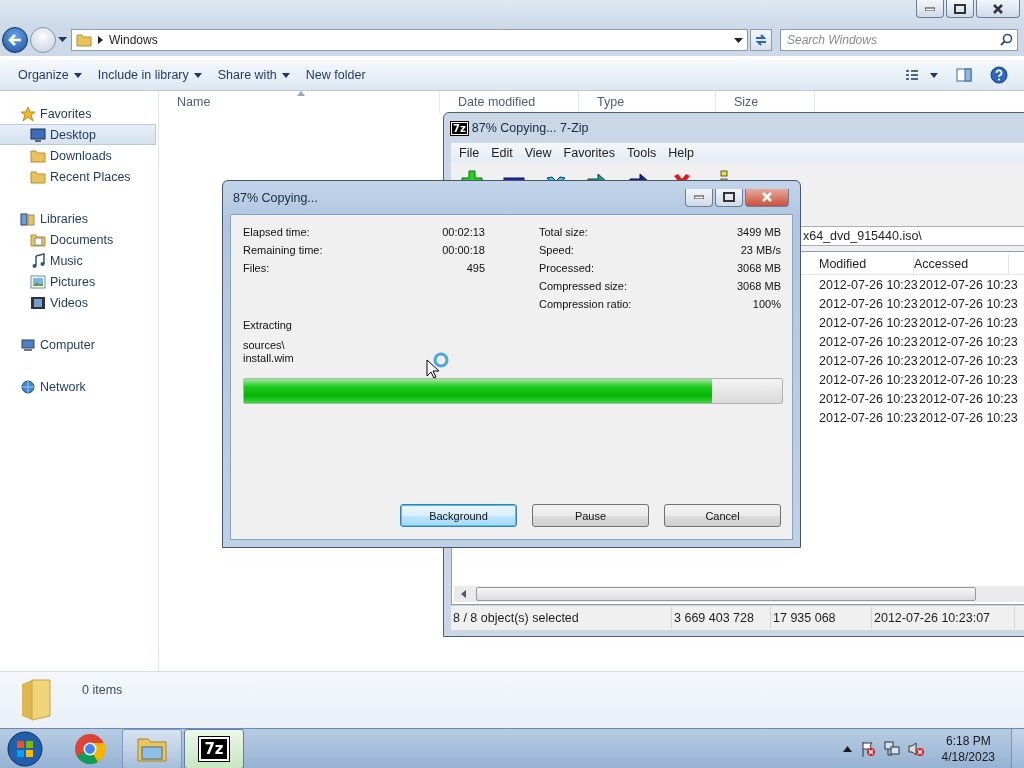 The image size is (1024, 768). What do you see at coordinates (79, 344) in the screenshot?
I see `navigation-item: Computer` at bounding box center [79, 344].